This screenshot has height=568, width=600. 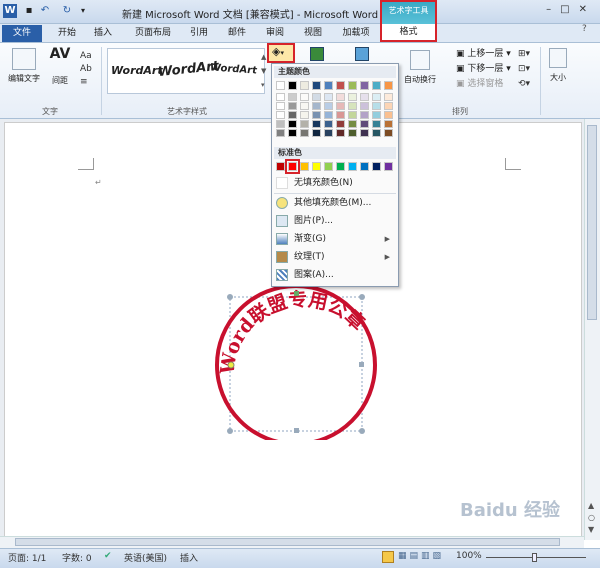 What do you see at coordinates (67, 11) in the screenshot?
I see `redo-icon: ↻` at bounding box center [67, 11].